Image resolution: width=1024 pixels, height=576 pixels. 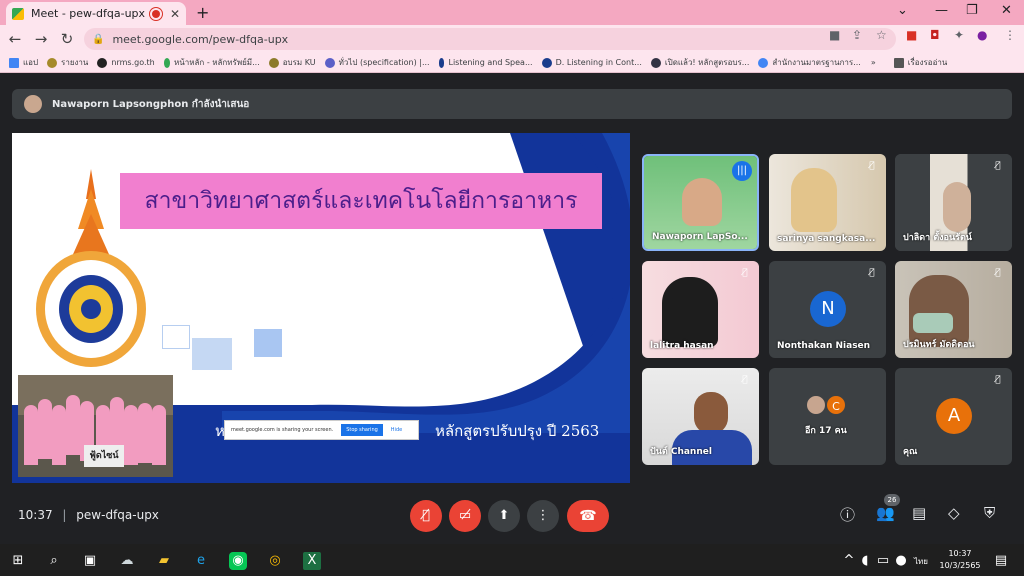 I want to click on camera-off-button: ▭̸, so click(x=465, y=516).